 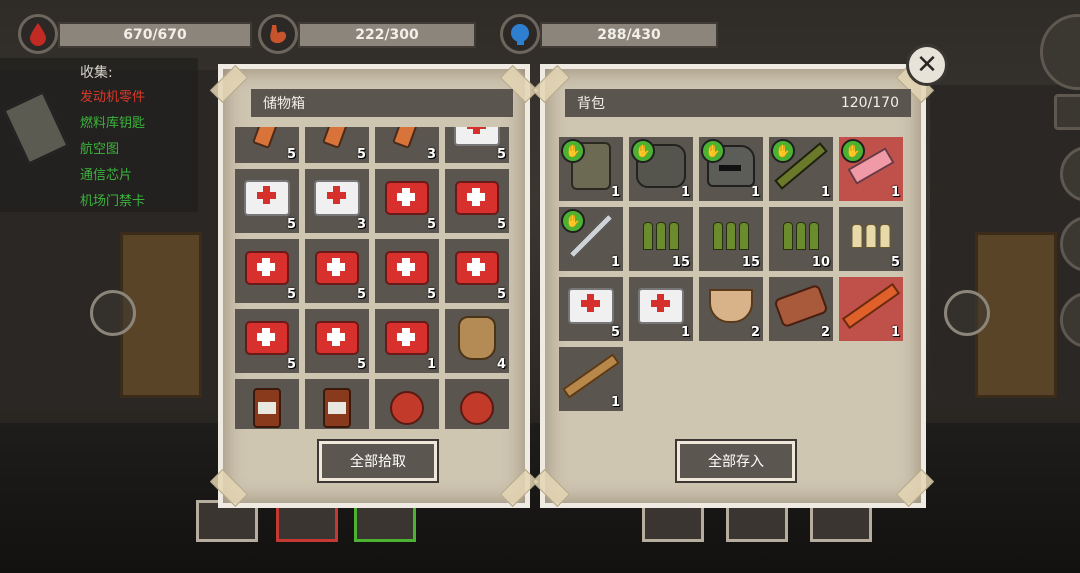 I want to click on move-right-button, so click(x=967, y=313).